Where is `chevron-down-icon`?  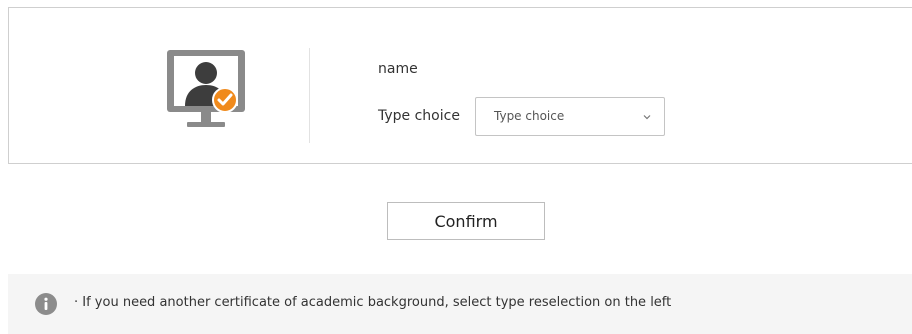 chevron-down-icon is located at coordinates (647, 117).